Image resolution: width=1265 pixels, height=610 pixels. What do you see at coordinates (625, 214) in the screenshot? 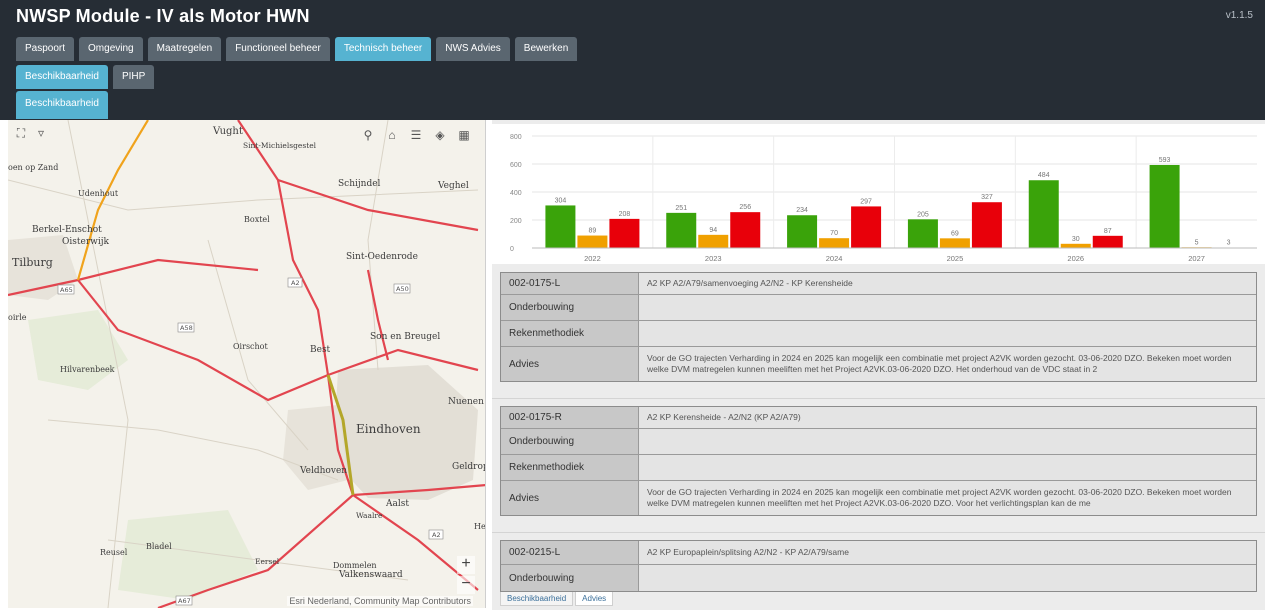
I see `chart-data-label: 208` at bounding box center [625, 214].